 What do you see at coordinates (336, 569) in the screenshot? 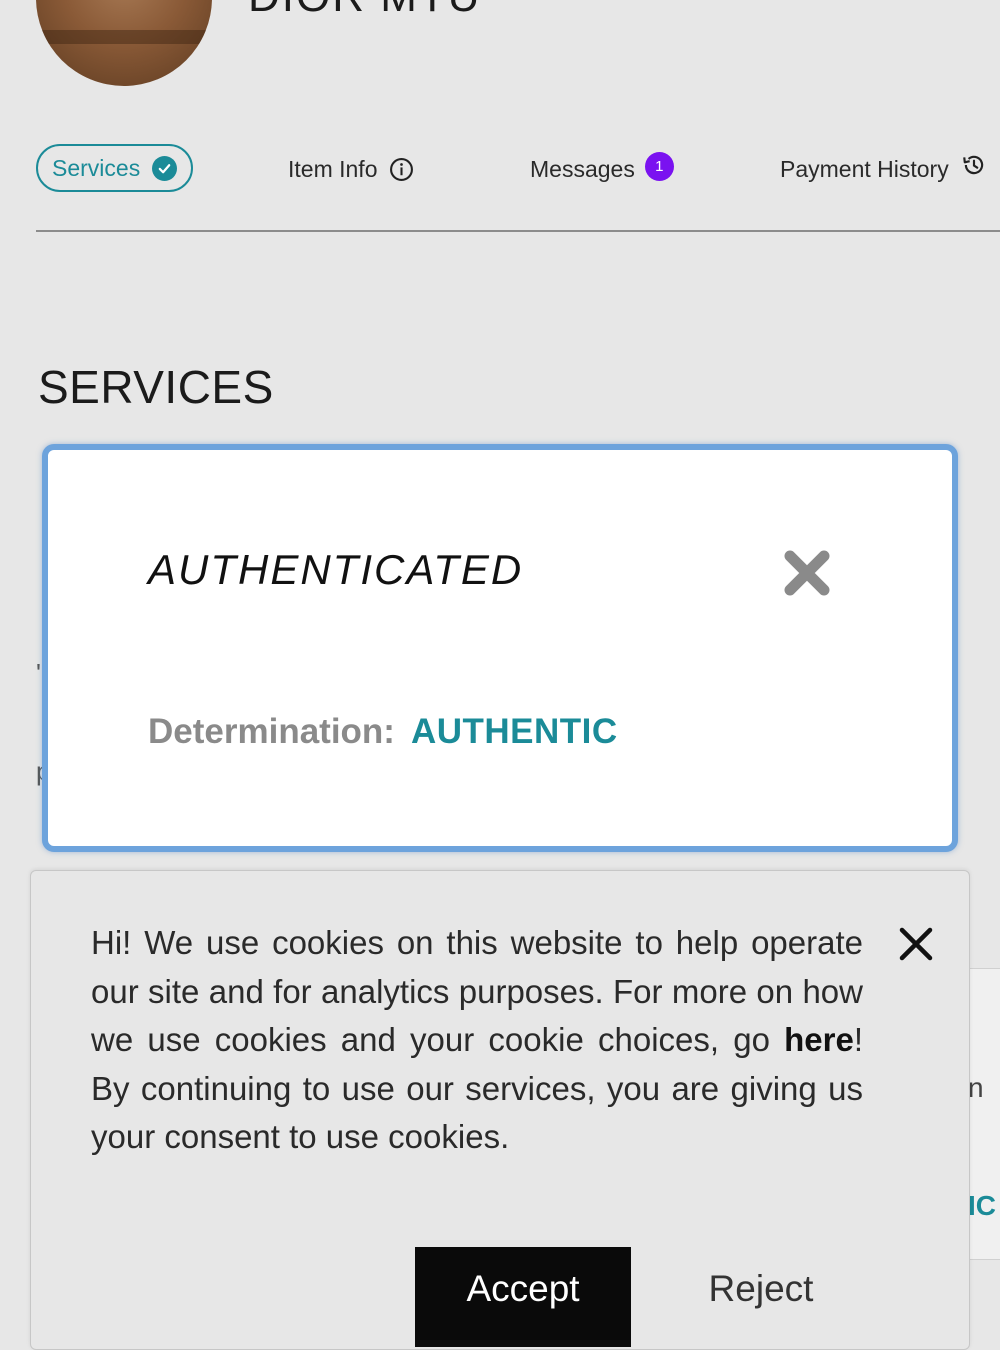
I see `modal-title: AUTHENTICATED` at bounding box center [336, 569].